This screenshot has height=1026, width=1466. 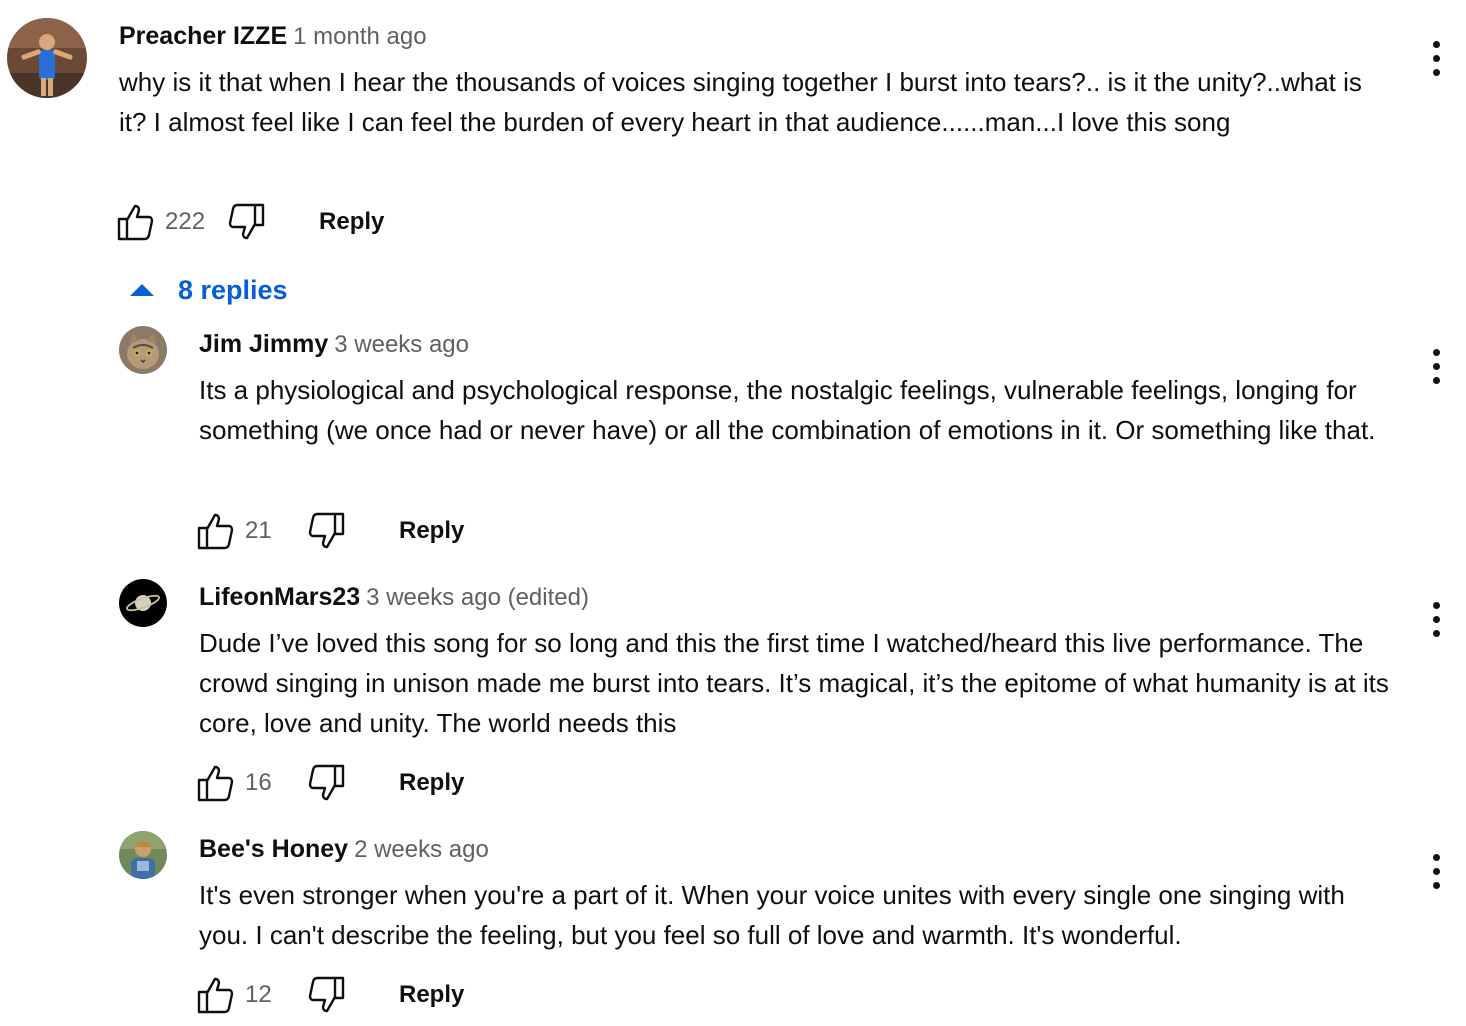 I want to click on avatar-bees-honey, so click(x=143, y=855).